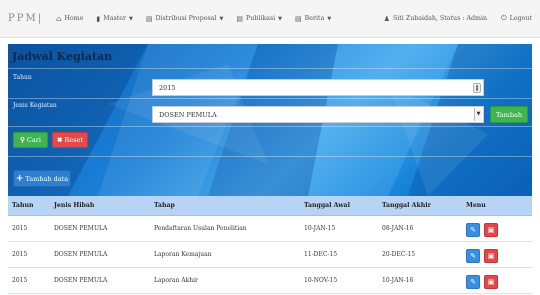 The image size is (540, 295). I want to click on tambah-button-label: Tambah, so click(509, 114).